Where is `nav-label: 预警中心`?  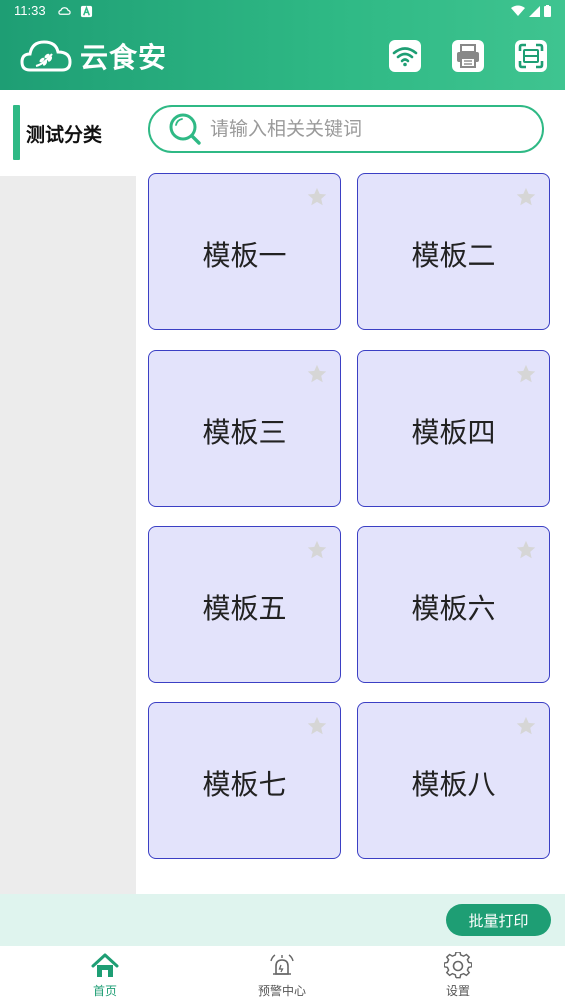 nav-label: 预警中心 is located at coordinates (281, 991).